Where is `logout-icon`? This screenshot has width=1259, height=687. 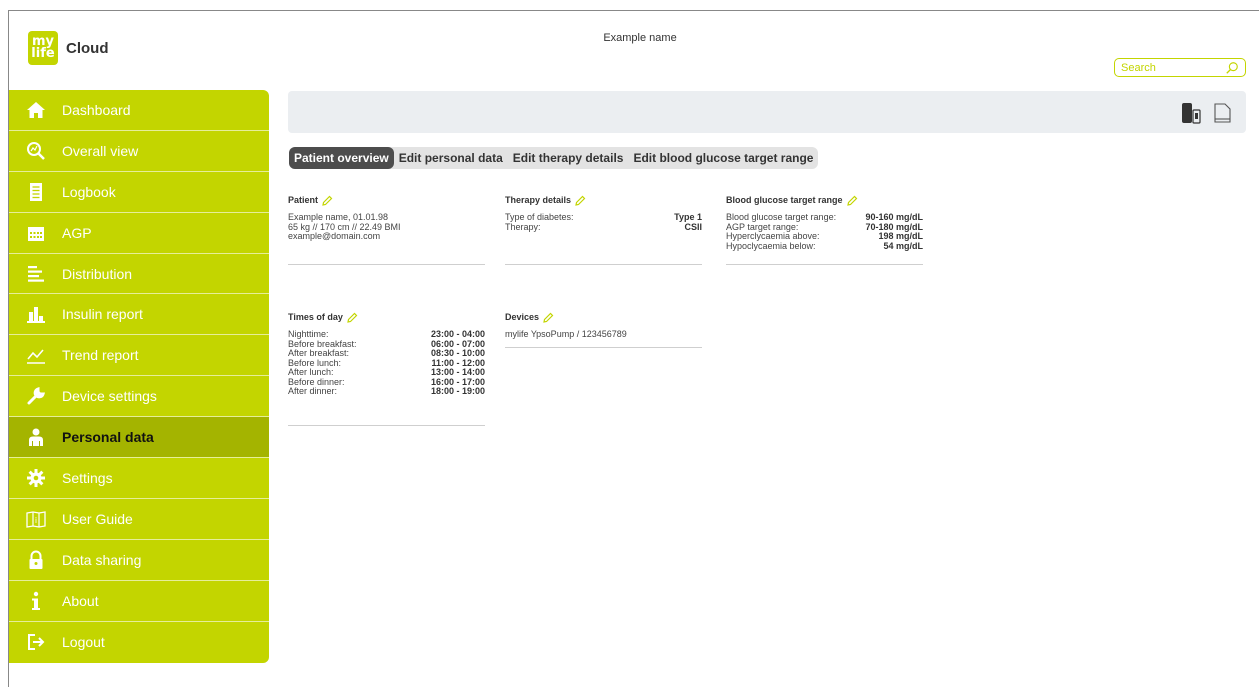 logout-icon is located at coordinates (36, 642).